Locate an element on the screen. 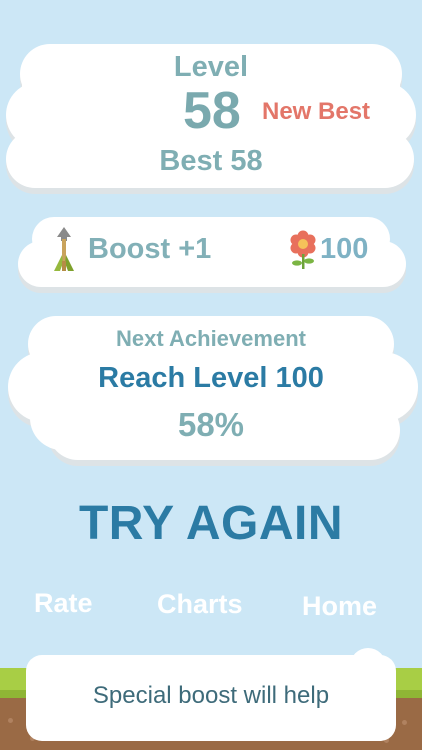  new-best-badge: New Best is located at coordinates (316, 111).